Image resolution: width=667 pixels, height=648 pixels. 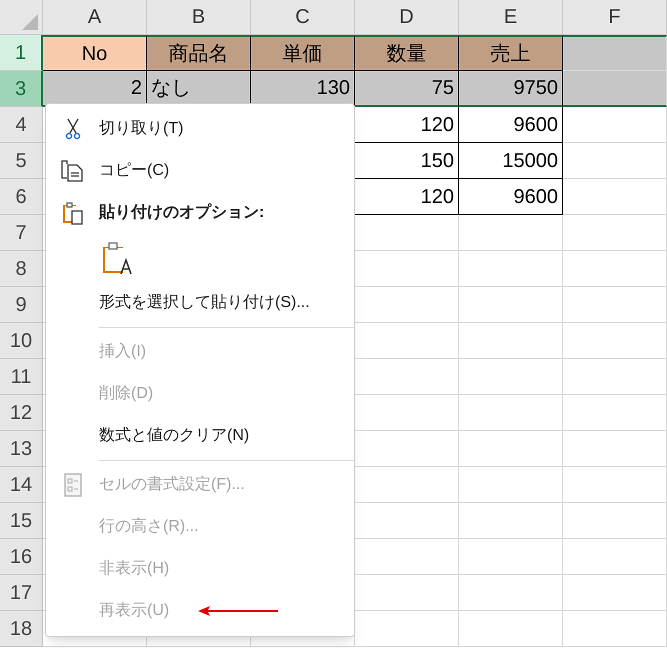 I want to click on row-header: 11, so click(x=21, y=377).